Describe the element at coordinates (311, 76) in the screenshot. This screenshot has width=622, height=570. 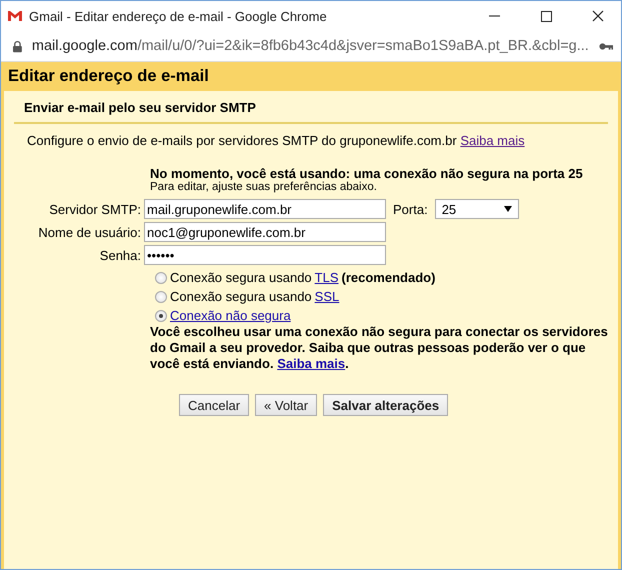
I see `dialog-title: Editar endereço de e-mail` at that location.